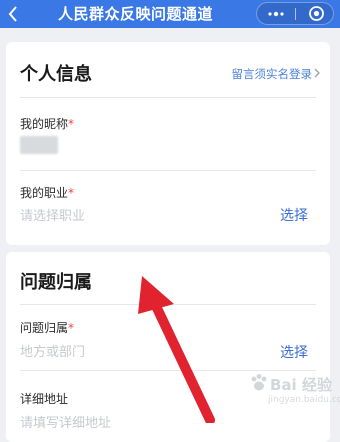 This screenshot has width=340, height=442. I want to click on belong-select-button: 选择, so click(294, 352).